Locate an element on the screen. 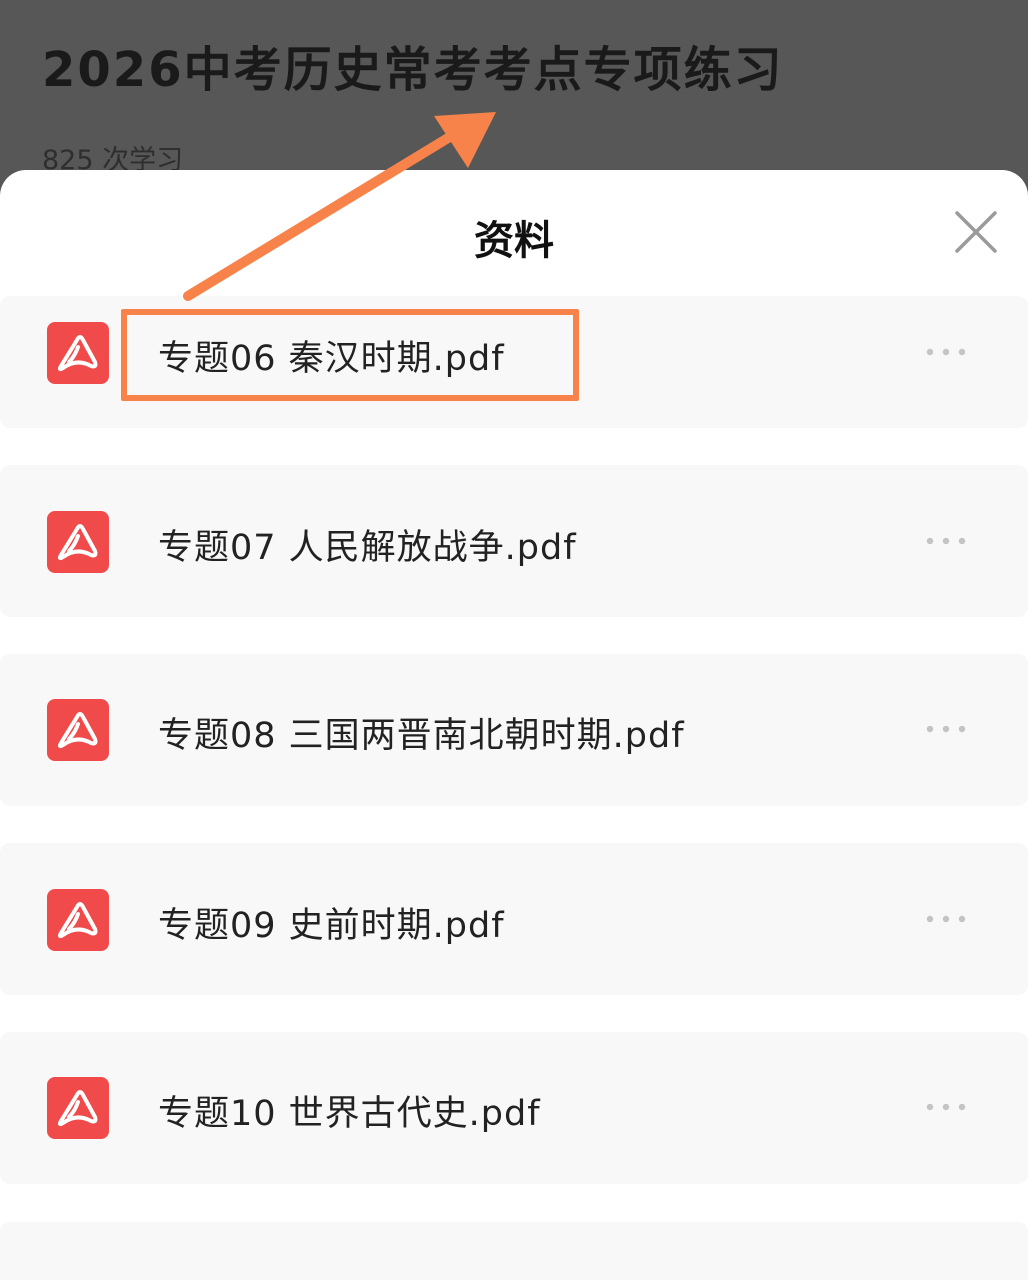 The image size is (1028, 1280). file-row: 专题07 人民解放战争.pdf is located at coordinates (514, 541).